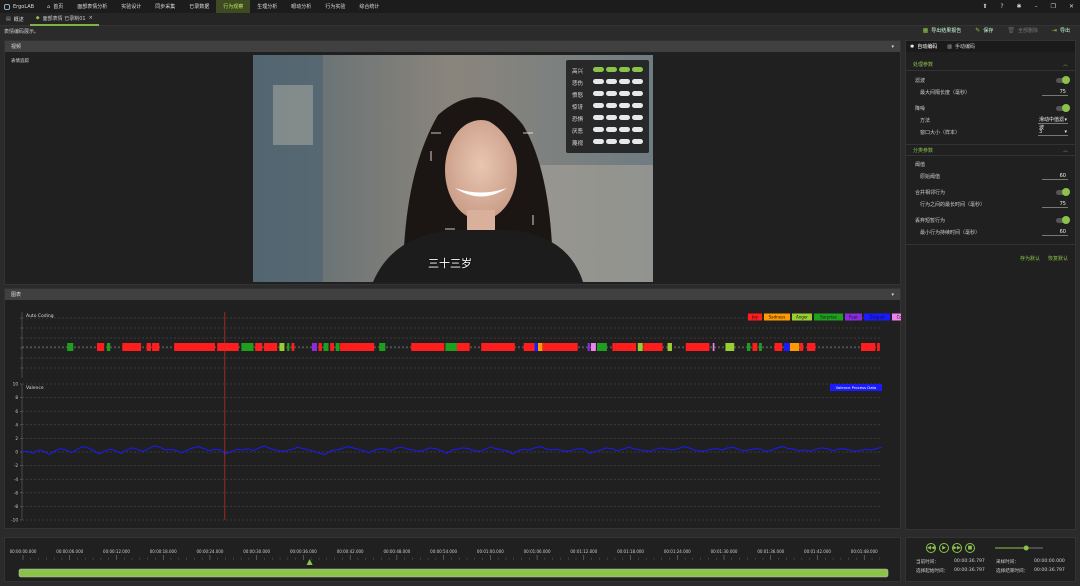 The width and height of the screenshot is (1080, 586). I want to click on y-tick-label: 8, so click(16, 397).